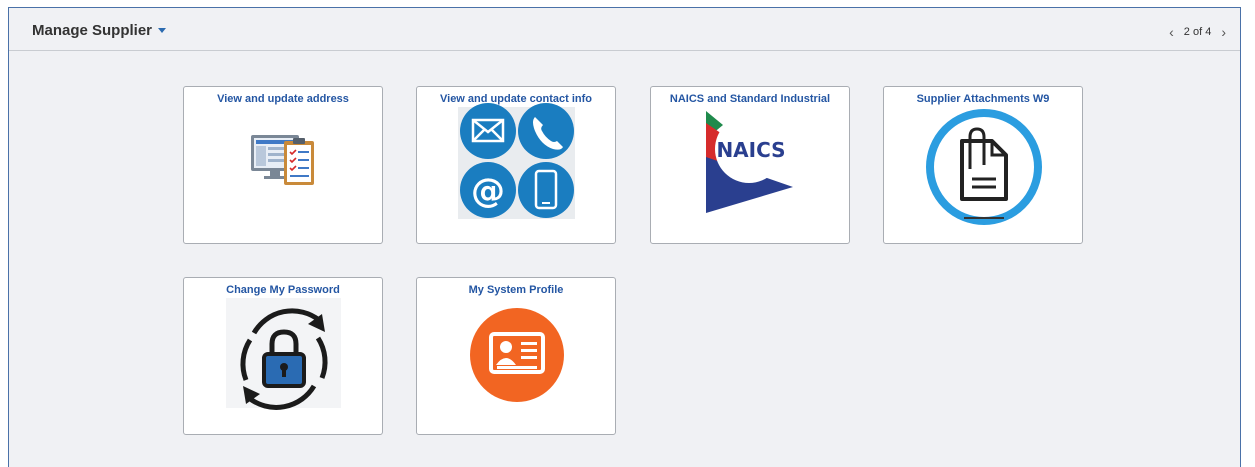  I want to click on tile-naics: NAICS NAICS and Standard Industrial, so click(750, 165).